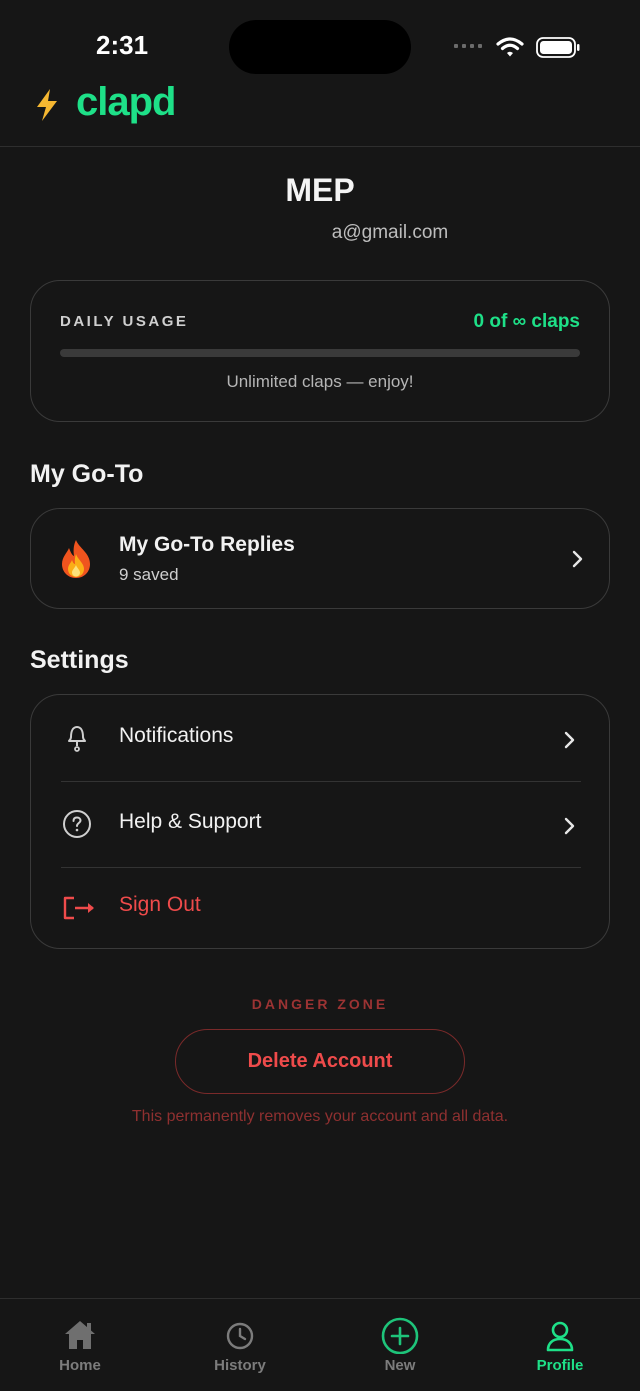 The height and width of the screenshot is (1391, 640). Describe the element at coordinates (510, 47) in the screenshot. I see `wifi-icon` at that location.